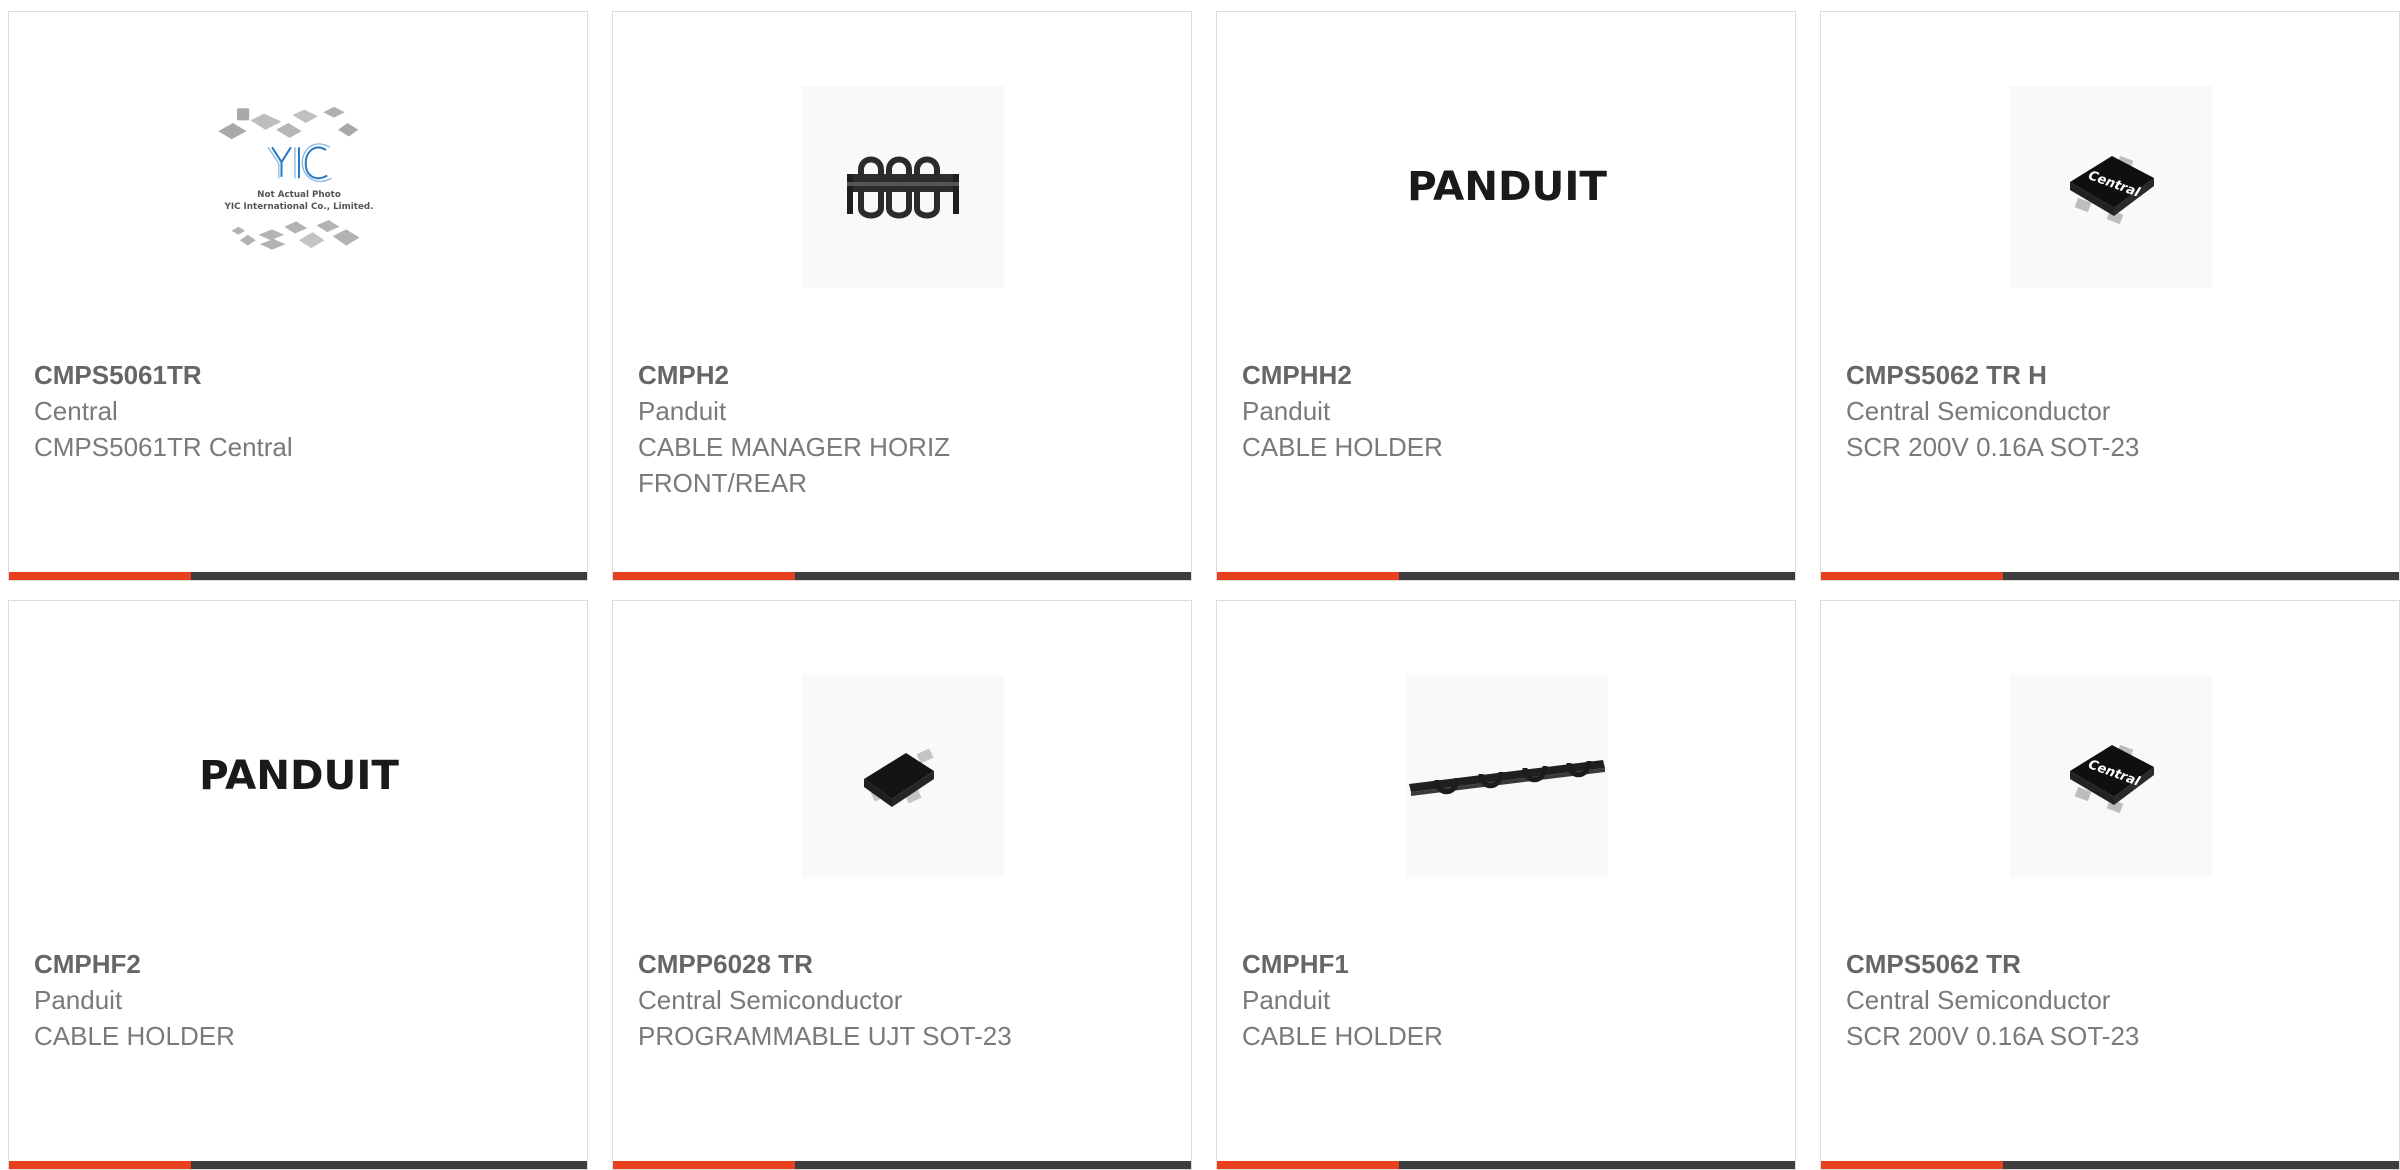 The width and height of the screenshot is (2400, 1170). Describe the element at coordinates (298, 207) in the screenshot. I see `image-caption-line2: YIC International Co., Limited.` at that location.